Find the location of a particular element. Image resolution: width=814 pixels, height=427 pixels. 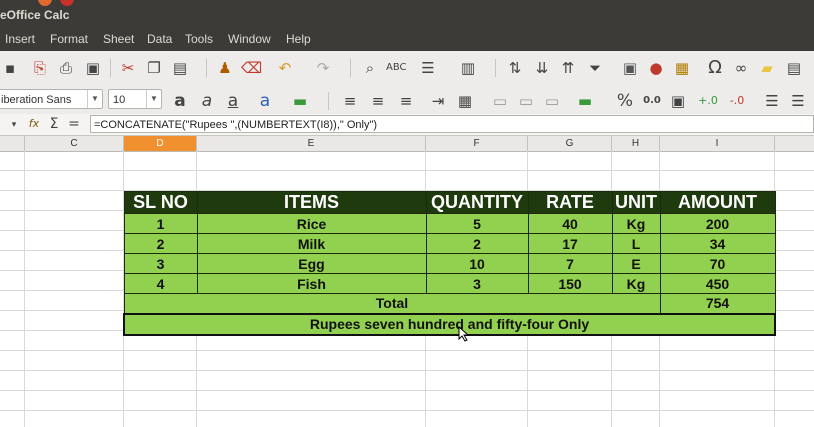

chart-icon: ● is located at coordinates (656, 68).